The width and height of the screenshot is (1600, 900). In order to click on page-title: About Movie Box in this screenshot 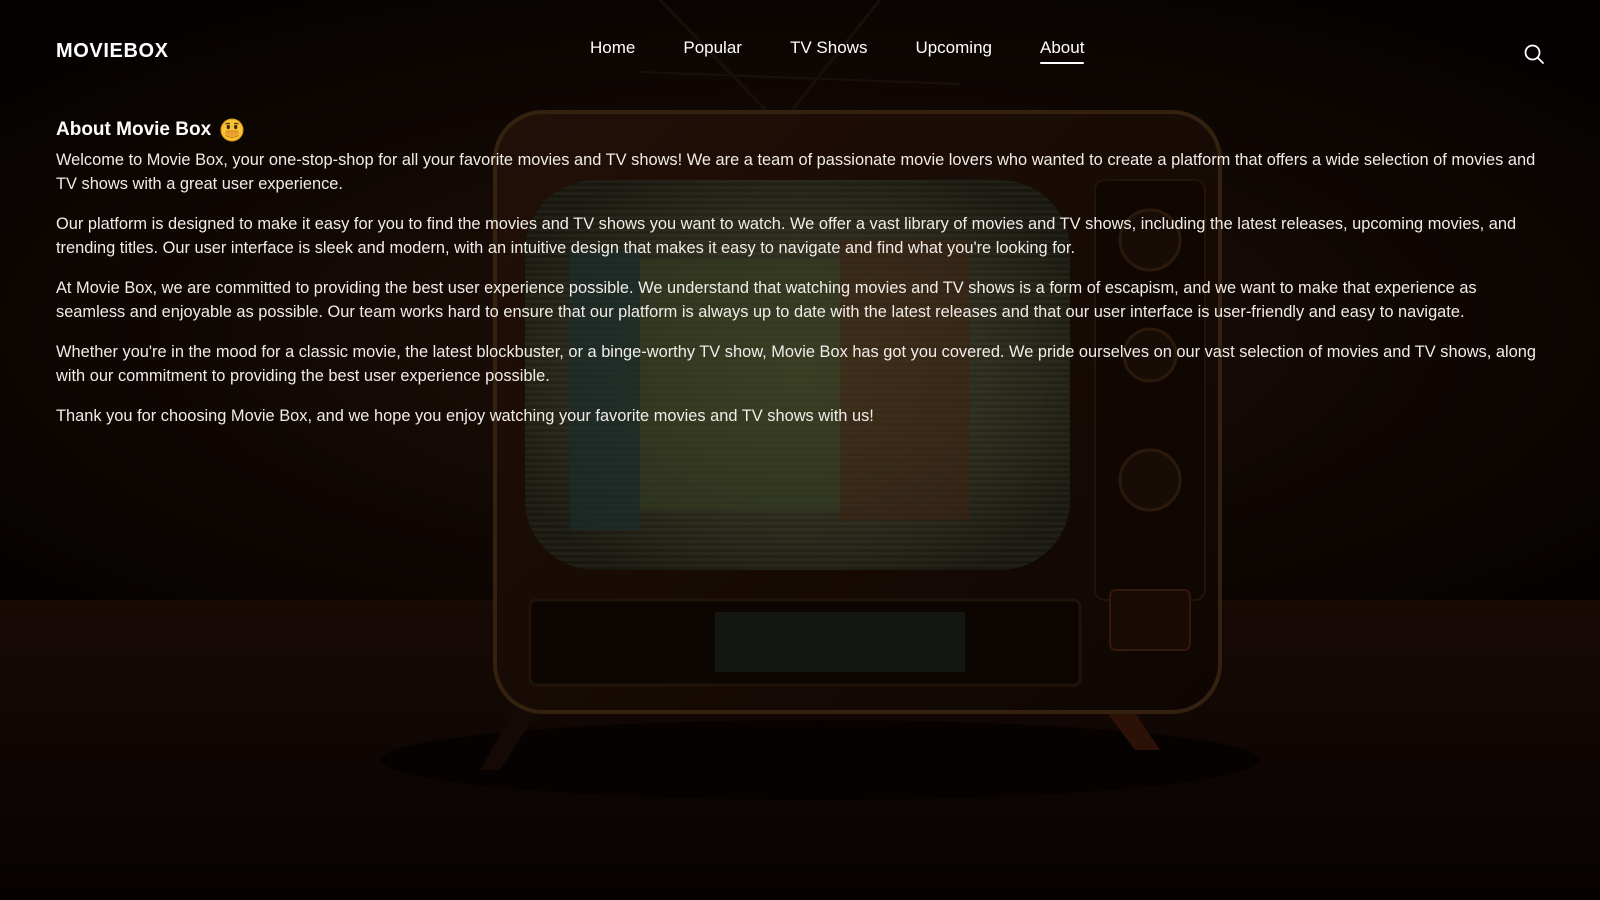, I will do `click(134, 129)`.